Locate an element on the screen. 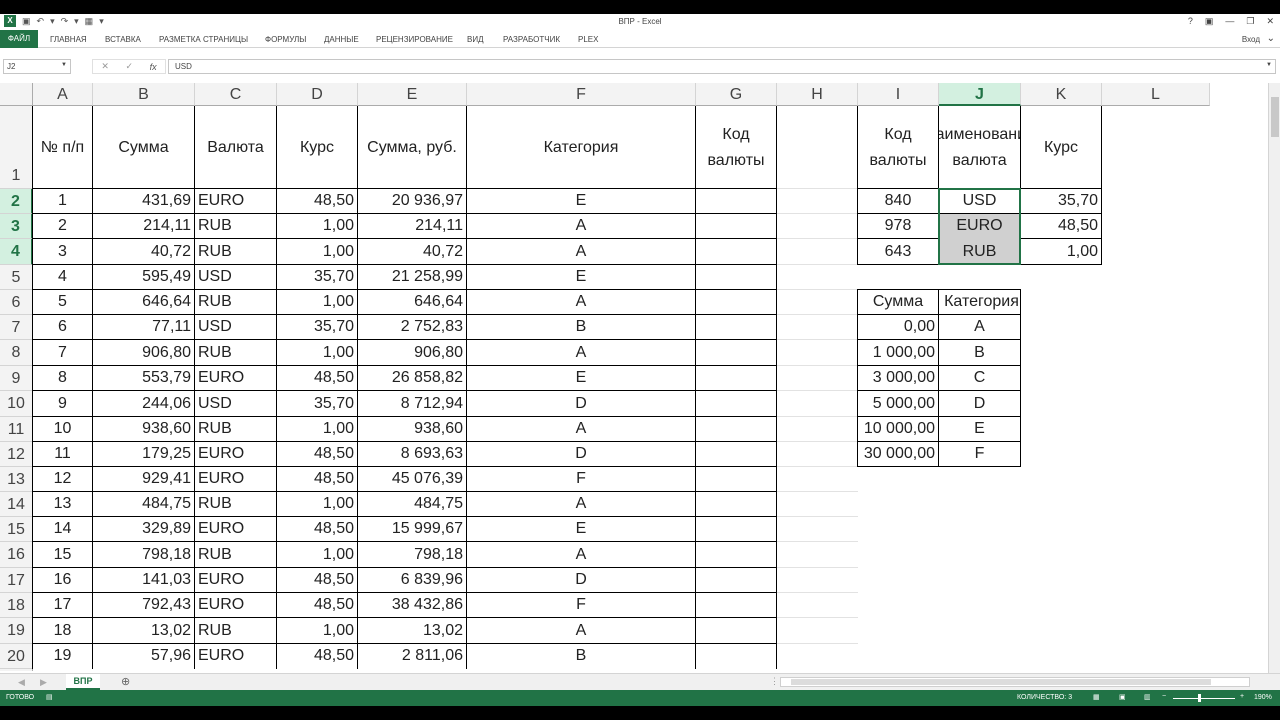 The image size is (1280, 720). row-header-14: 14 is located at coordinates (16, 504).